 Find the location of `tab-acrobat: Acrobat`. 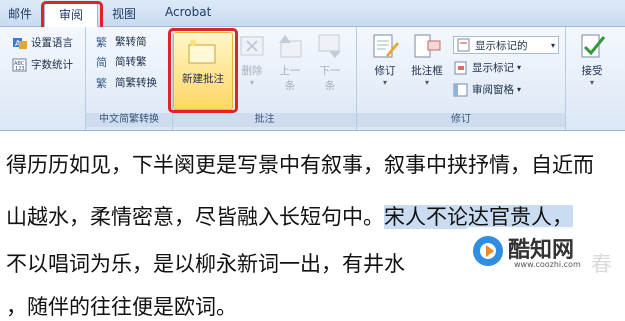

tab-acrobat: Acrobat is located at coordinates (188, 12).